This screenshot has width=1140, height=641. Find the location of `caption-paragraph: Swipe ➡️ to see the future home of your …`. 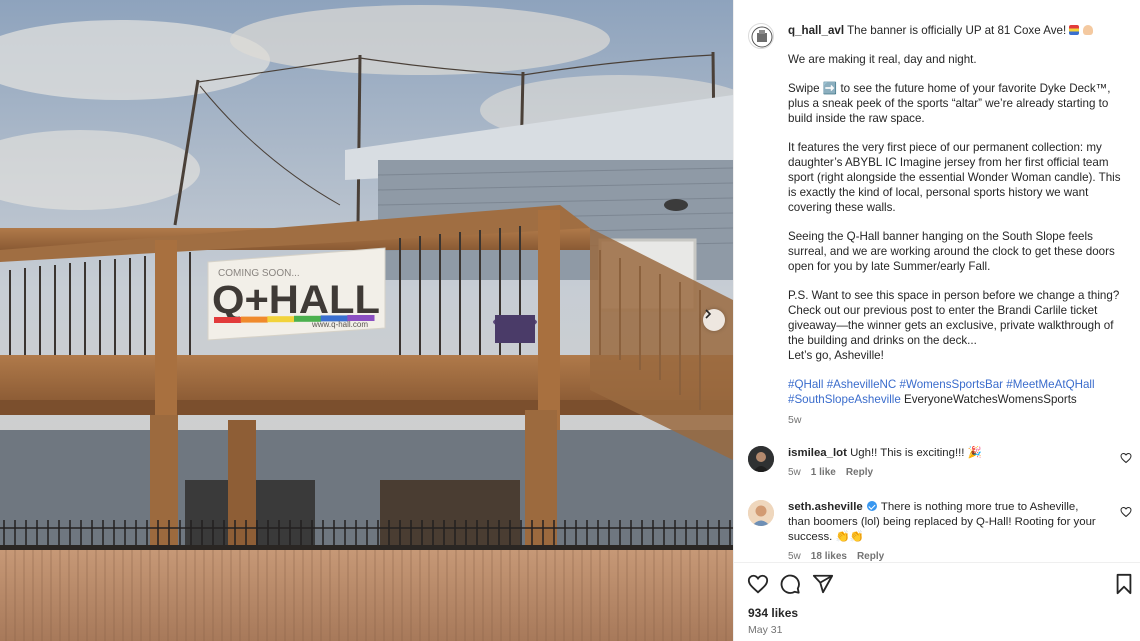

caption-paragraph: Swipe ➡️ to see the future home of your … is located at coordinates (949, 103).